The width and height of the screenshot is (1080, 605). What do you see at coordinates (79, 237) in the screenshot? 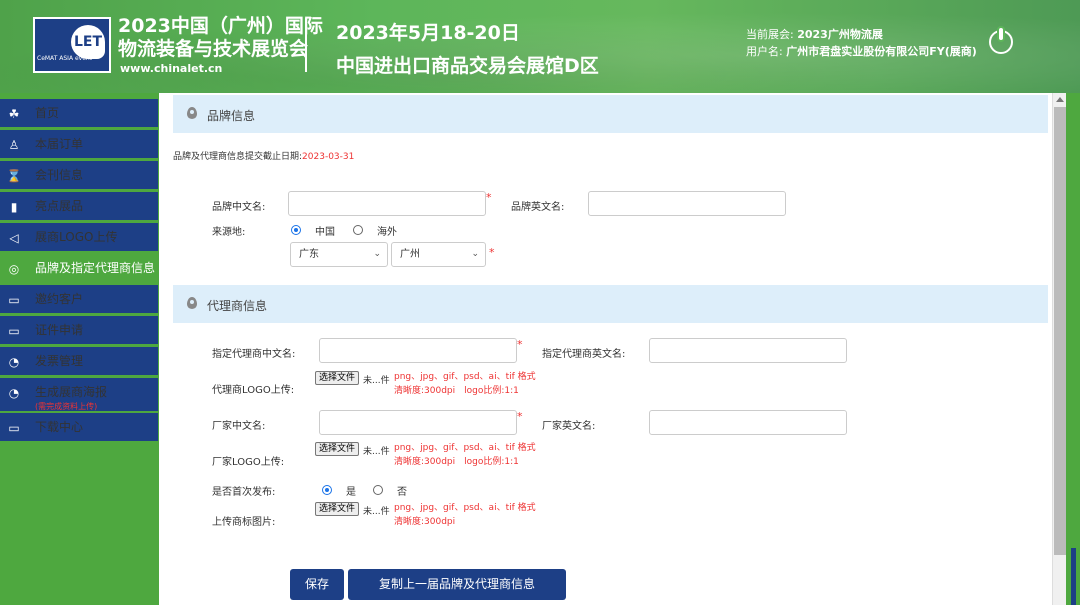
I see `sidebar-item-logo-upload: ◁ 展商LOGO上传` at bounding box center [79, 237].